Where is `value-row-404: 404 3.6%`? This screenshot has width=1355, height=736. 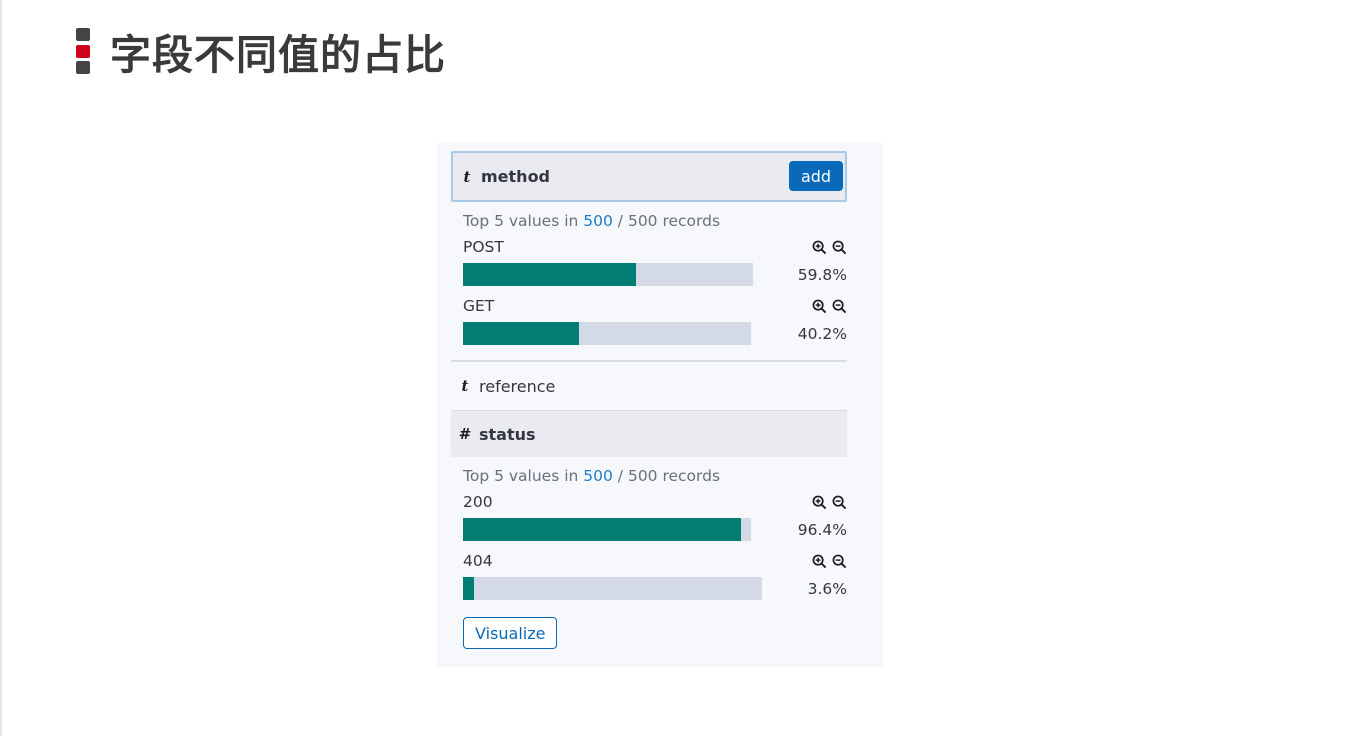
value-row-404: 404 3.6% is located at coordinates (655, 581).